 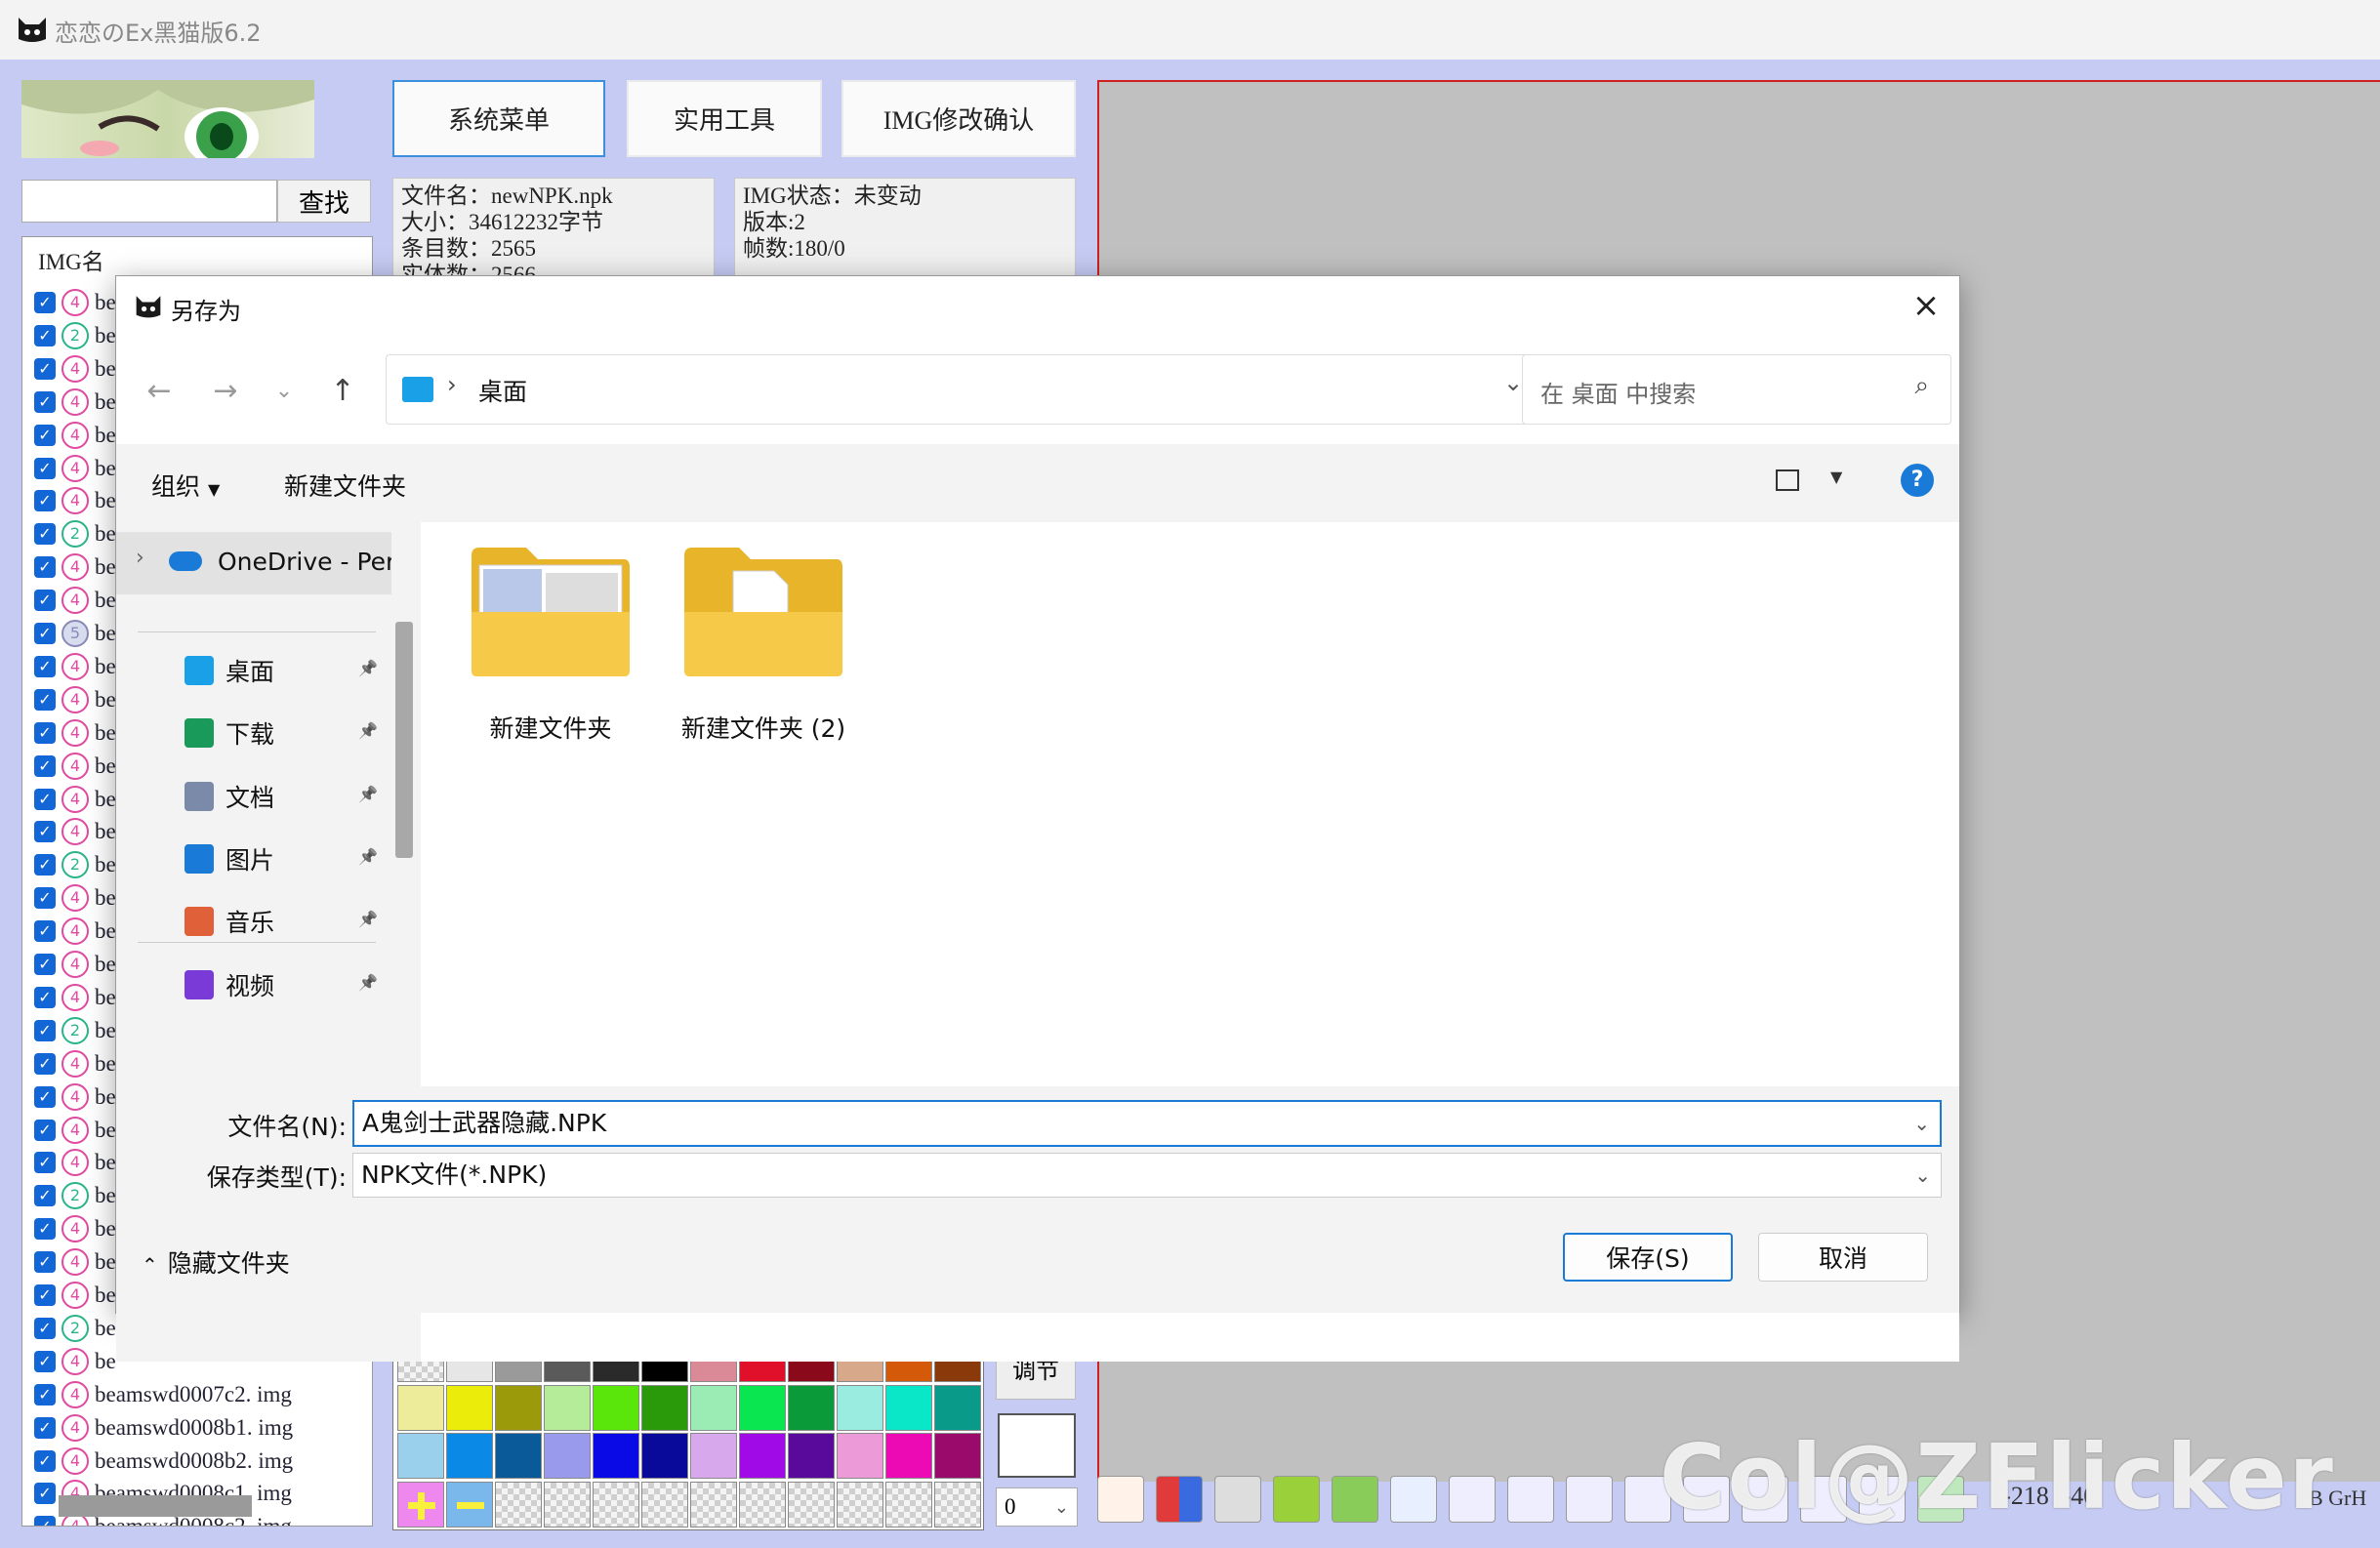 What do you see at coordinates (188, 1428) in the screenshot?
I see `list-item: ✓ 4 beamswd0008b1. img` at bounding box center [188, 1428].